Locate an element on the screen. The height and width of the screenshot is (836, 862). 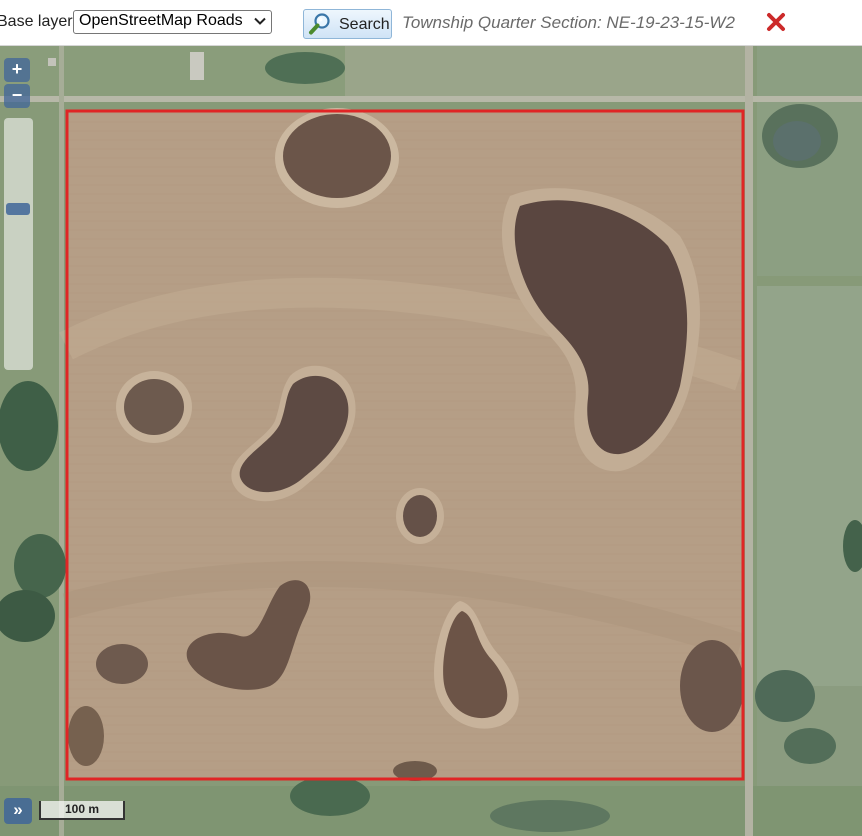
close-x-icon is located at coordinates (776, 22).